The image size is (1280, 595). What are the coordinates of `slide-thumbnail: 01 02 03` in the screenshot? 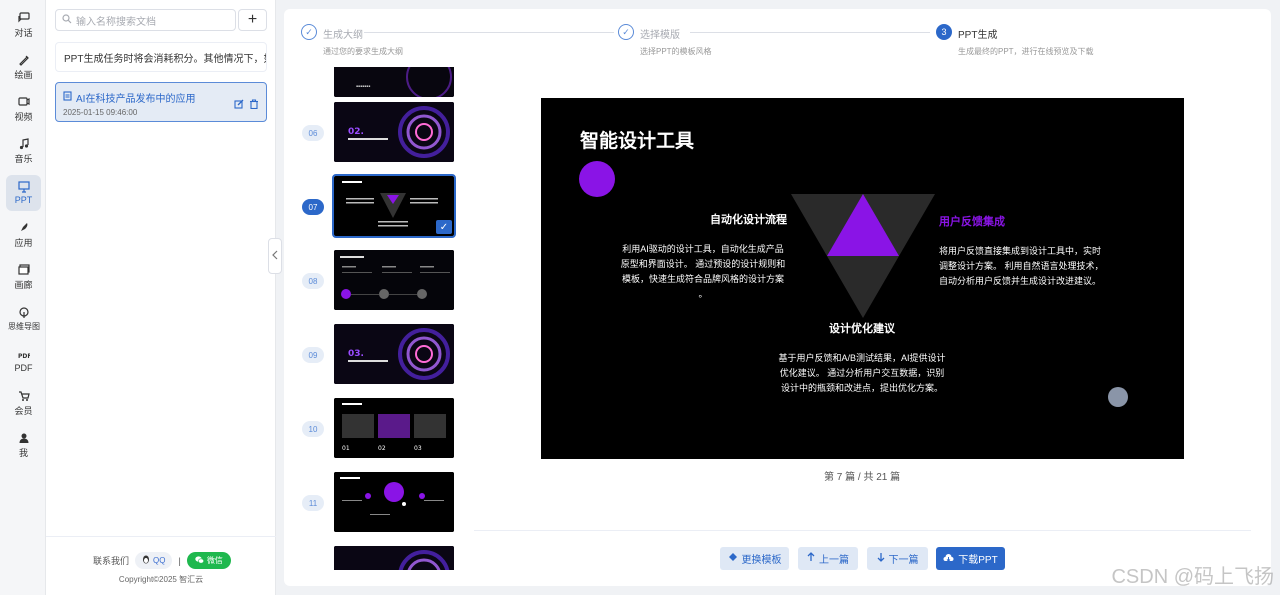 It's located at (394, 428).